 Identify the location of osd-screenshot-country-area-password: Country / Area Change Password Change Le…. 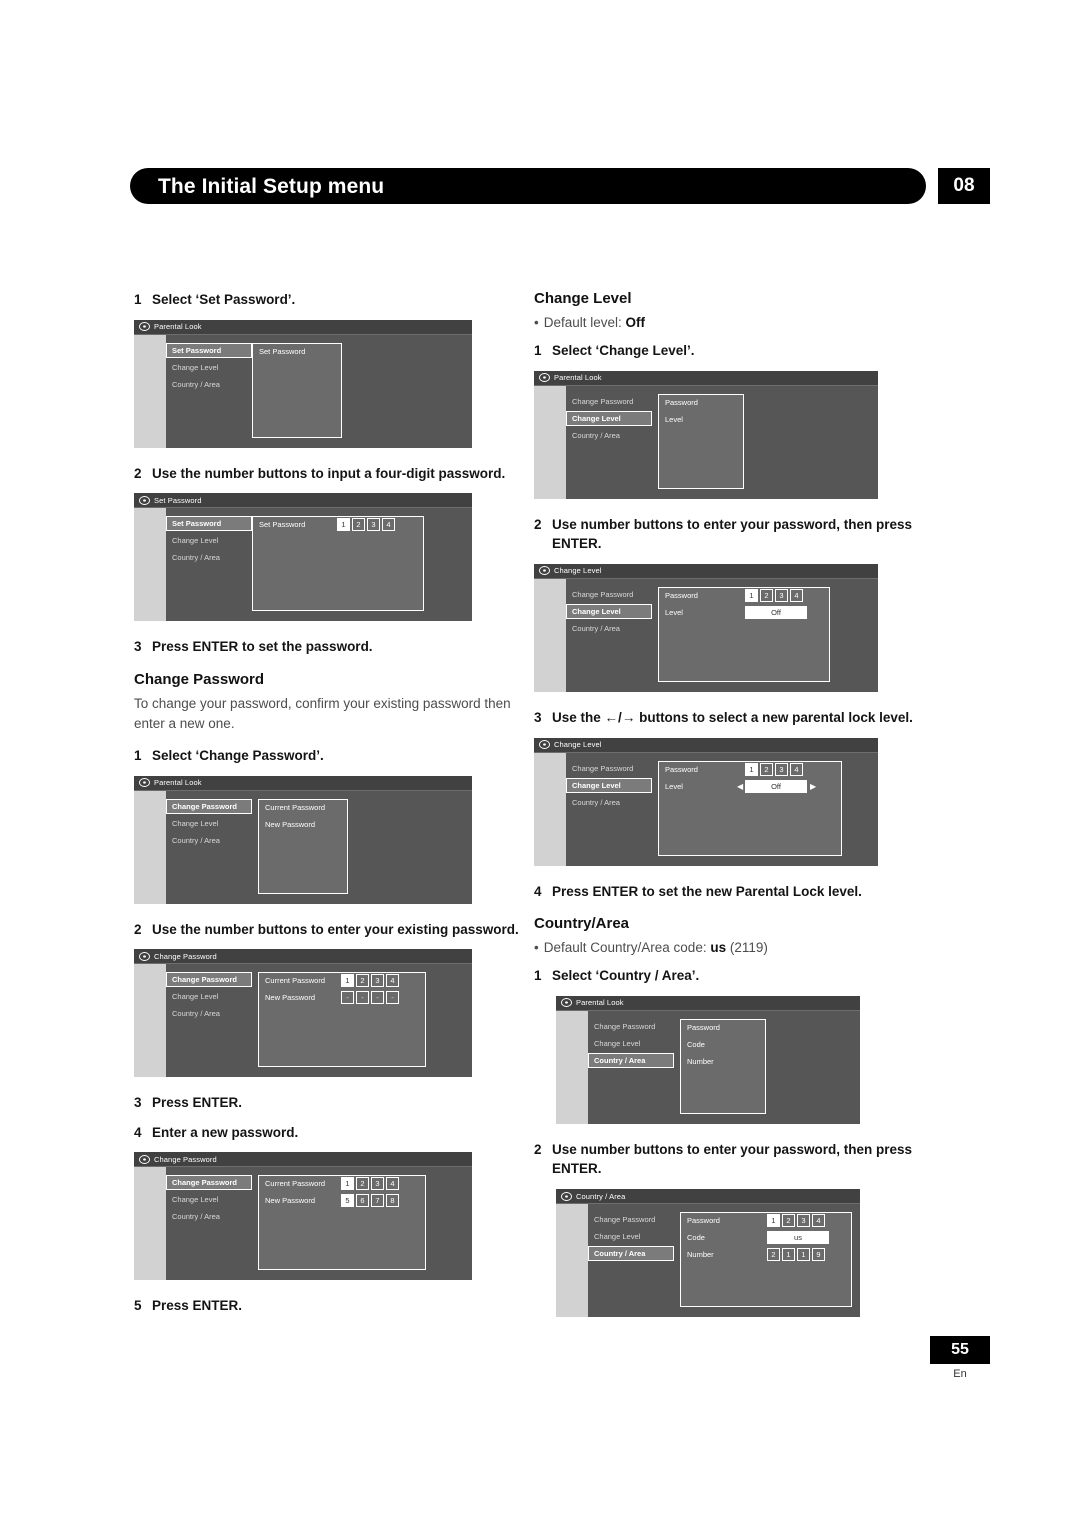
(708, 1253).